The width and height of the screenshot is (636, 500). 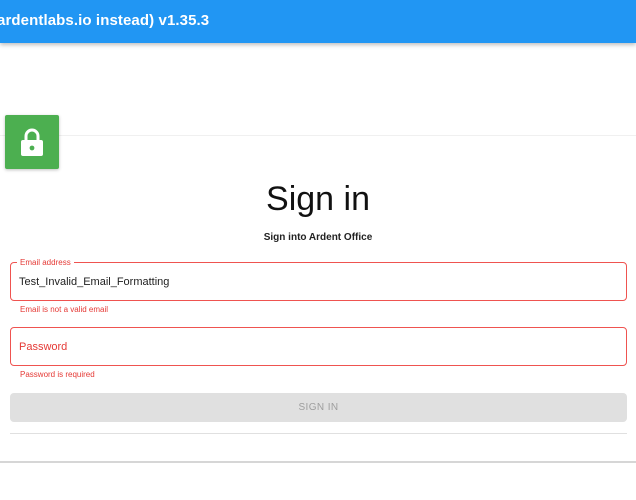 What do you see at coordinates (318, 21) in the screenshot?
I see `app-bar: ardentlabs.io instead) v1.35.3` at bounding box center [318, 21].